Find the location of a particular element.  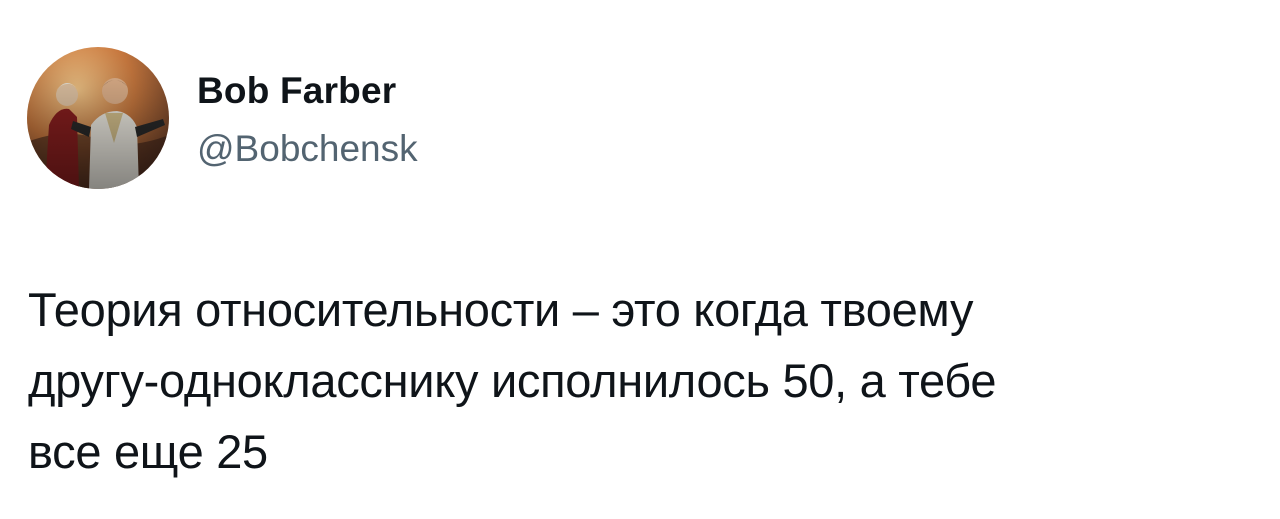

avatar is located at coordinates (98, 118).